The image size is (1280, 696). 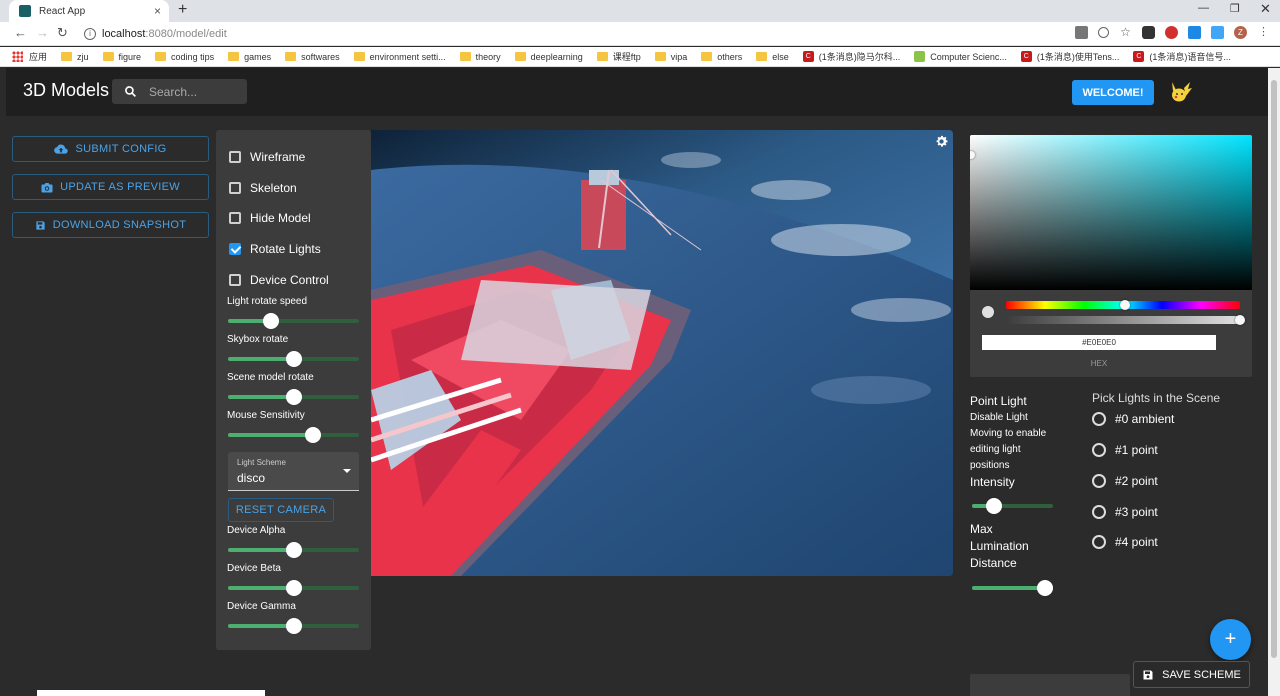 What do you see at coordinates (263, 188) in the screenshot?
I see `skeleton-checkbox-row: Skeleton` at bounding box center [263, 188].